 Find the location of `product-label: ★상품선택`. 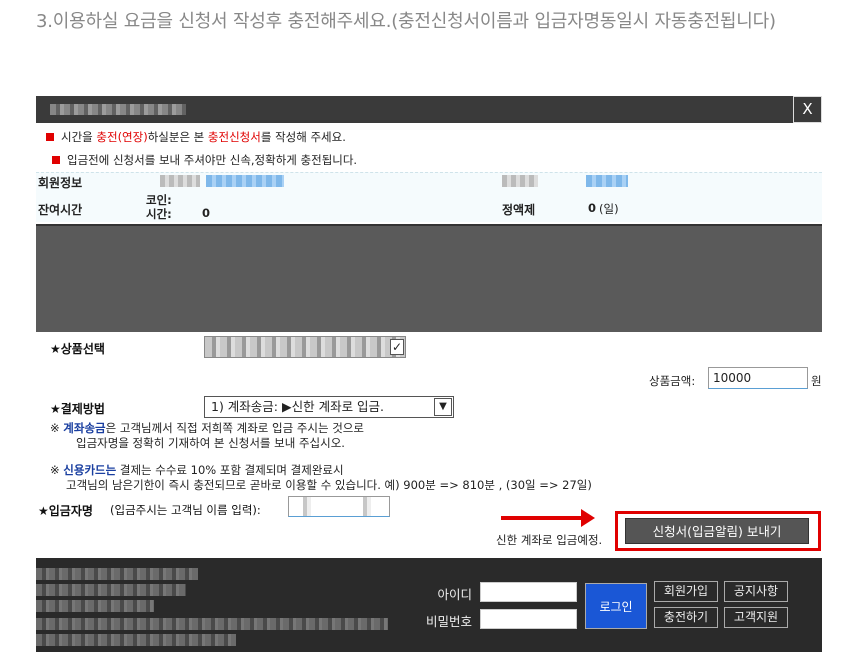

product-label: ★상품선택 is located at coordinates (77, 349).